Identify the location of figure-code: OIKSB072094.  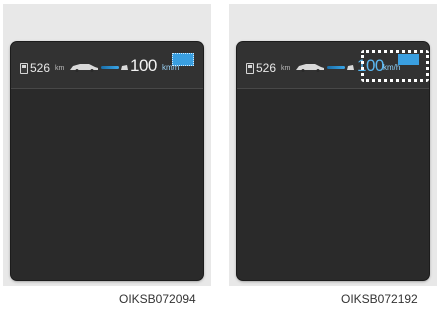
(157, 299).